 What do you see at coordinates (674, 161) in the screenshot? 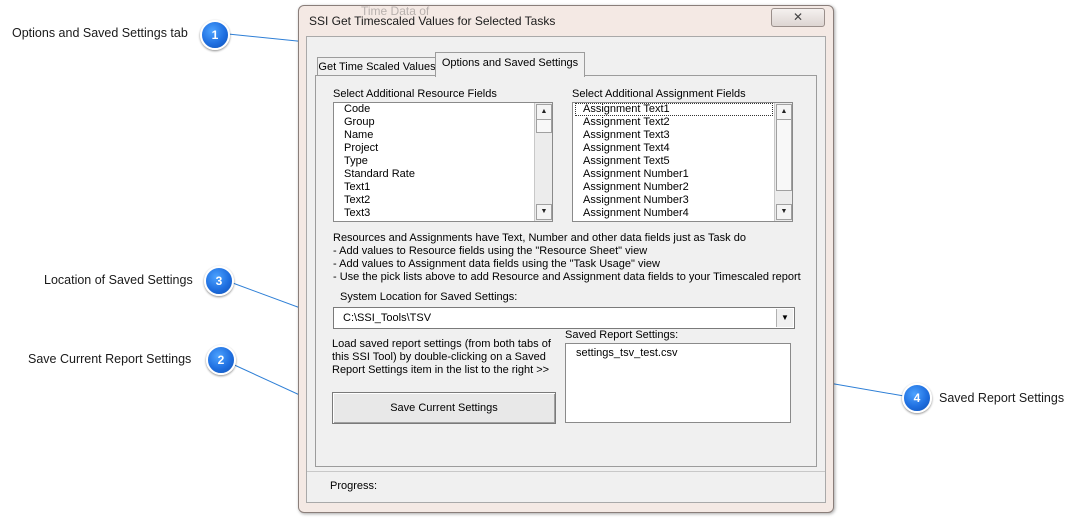
I see `list-item: Assignment Text5` at bounding box center [674, 161].